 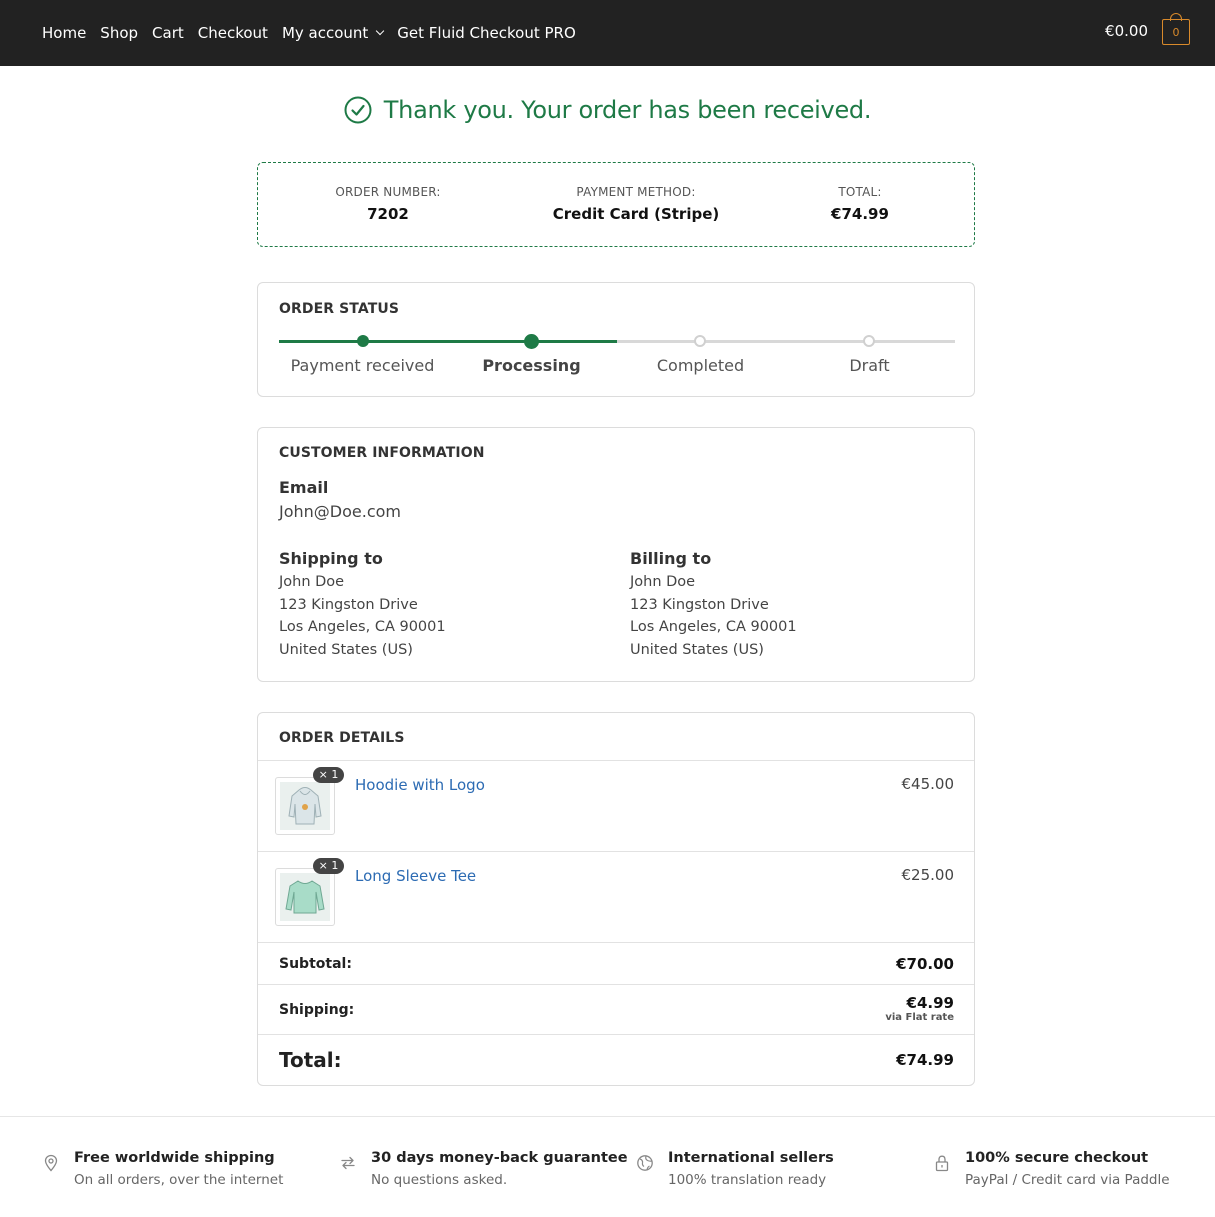 What do you see at coordinates (388, 214) in the screenshot?
I see `order-number-value: 7202` at bounding box center [388, 214].